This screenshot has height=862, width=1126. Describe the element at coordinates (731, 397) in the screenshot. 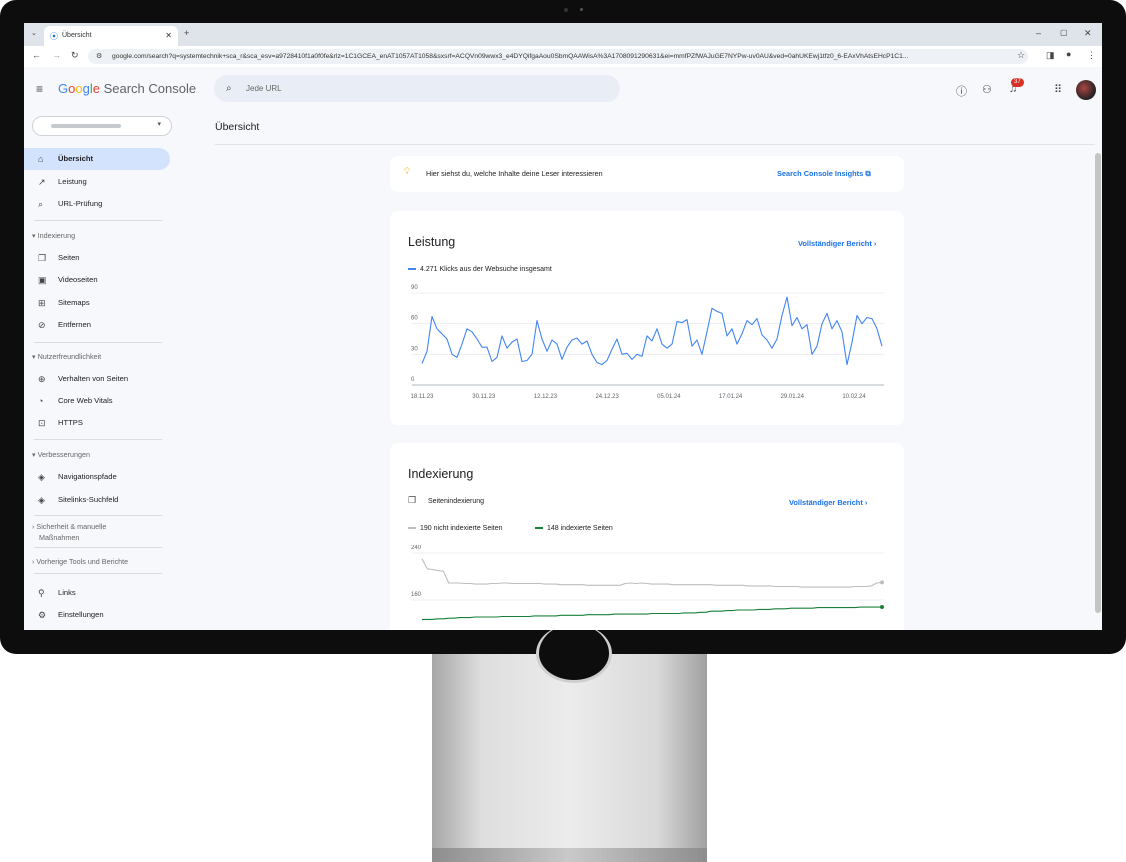

I see `x-tick-label: 17.01.24` at that location.